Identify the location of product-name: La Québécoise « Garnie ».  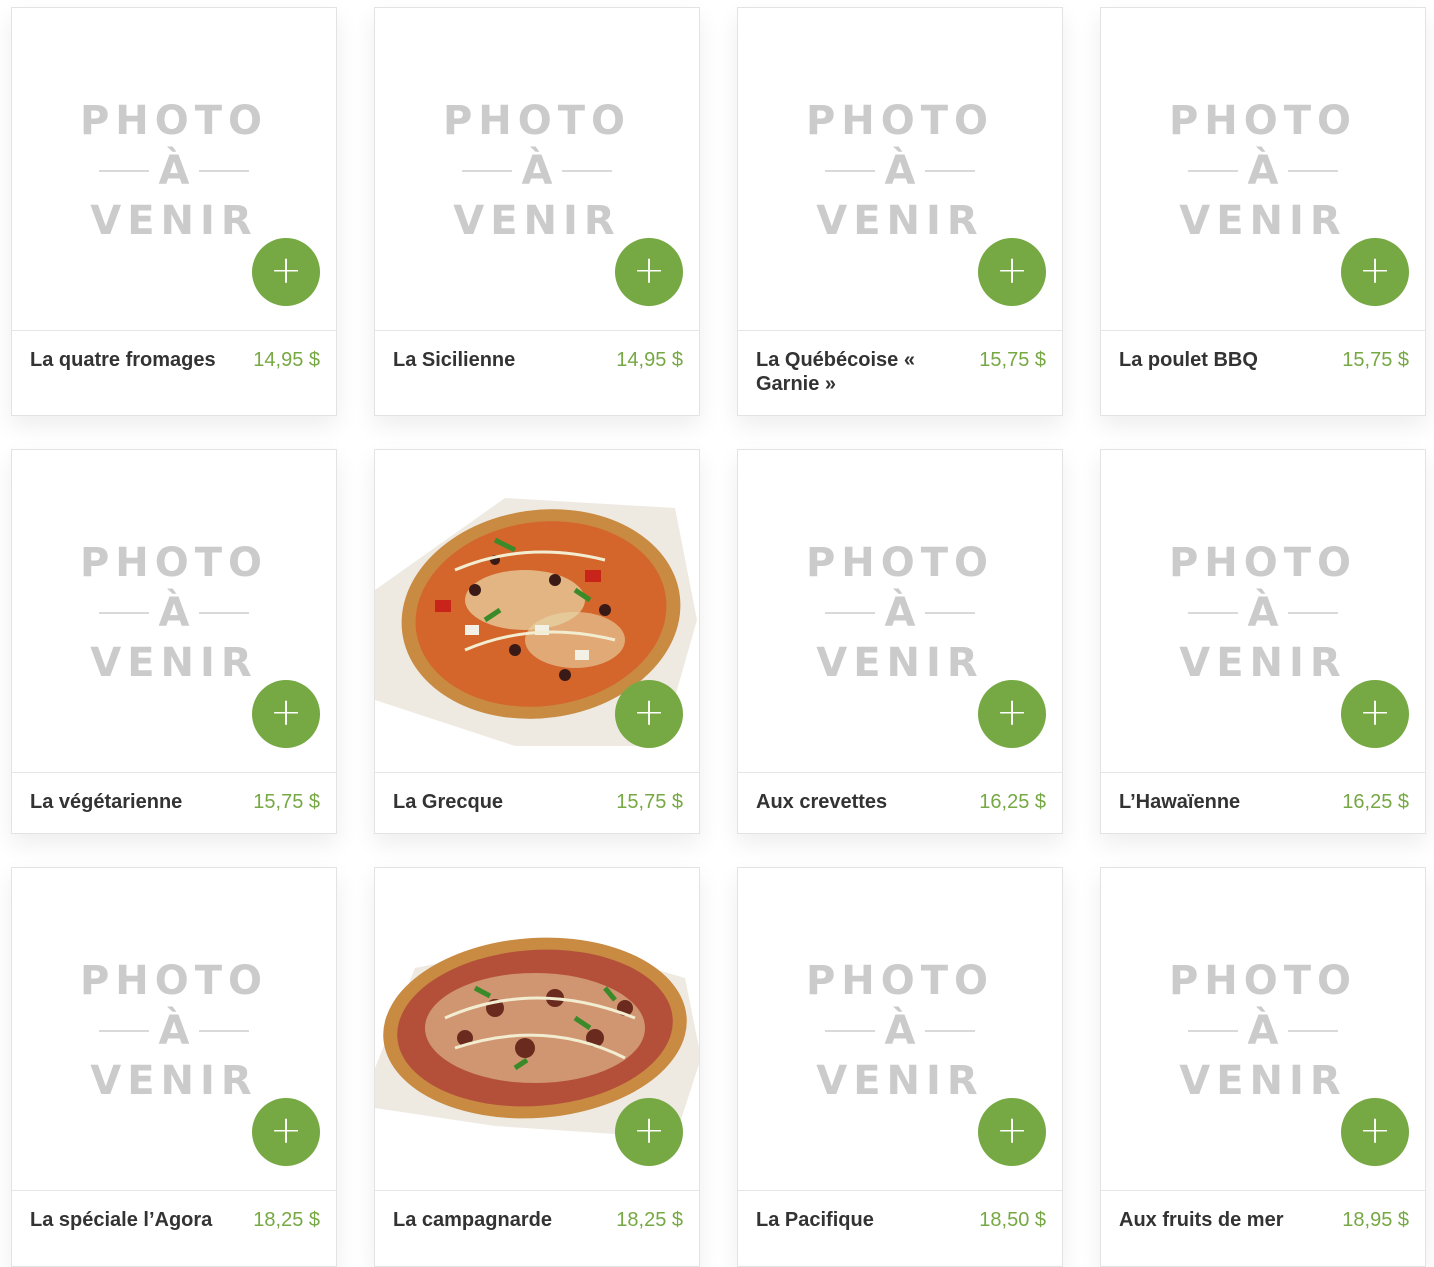
(835, 372).